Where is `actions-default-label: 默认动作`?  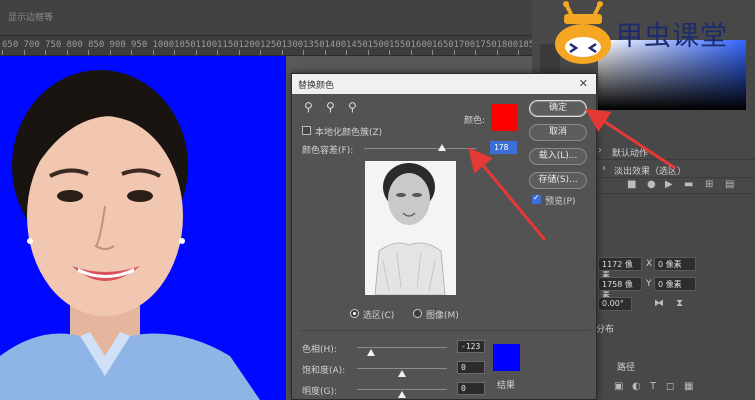 actions-default-label: 默认动作 is located at coordinates (630, 154).